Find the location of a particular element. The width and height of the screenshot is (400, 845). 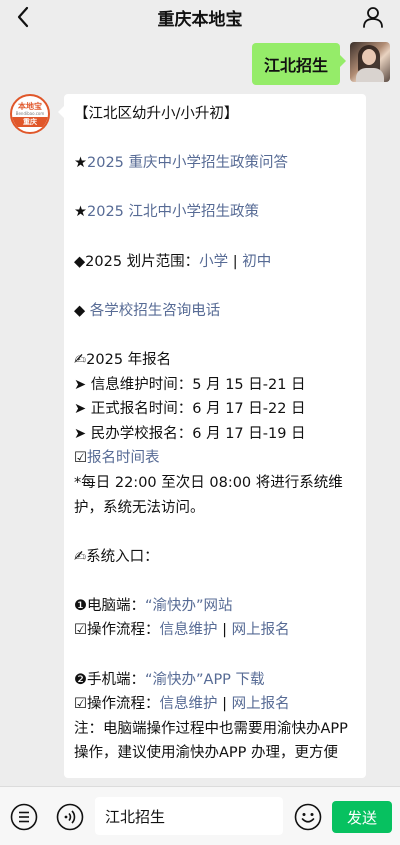

policy-jb-row: ★2025 江北中小学招生政策 is located at coordinates (216, 212).